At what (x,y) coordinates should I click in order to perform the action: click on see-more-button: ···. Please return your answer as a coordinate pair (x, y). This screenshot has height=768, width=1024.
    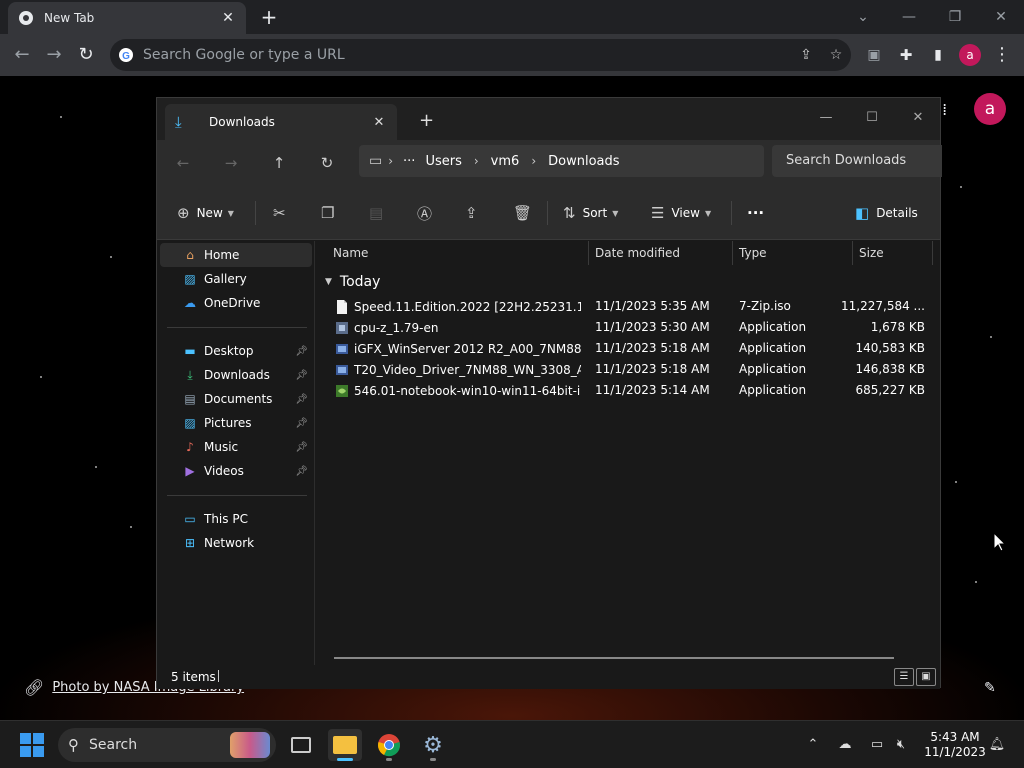
    Looking at the image, I should click on (755, 213).